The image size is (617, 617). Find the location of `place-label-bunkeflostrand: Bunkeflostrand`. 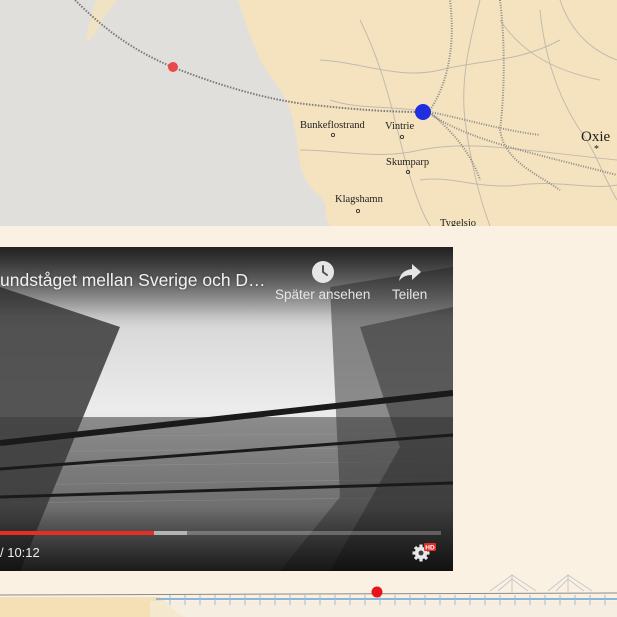

place-label-bunkeflostrand: Bunkeflostrand is located at coordinates (332, 125).